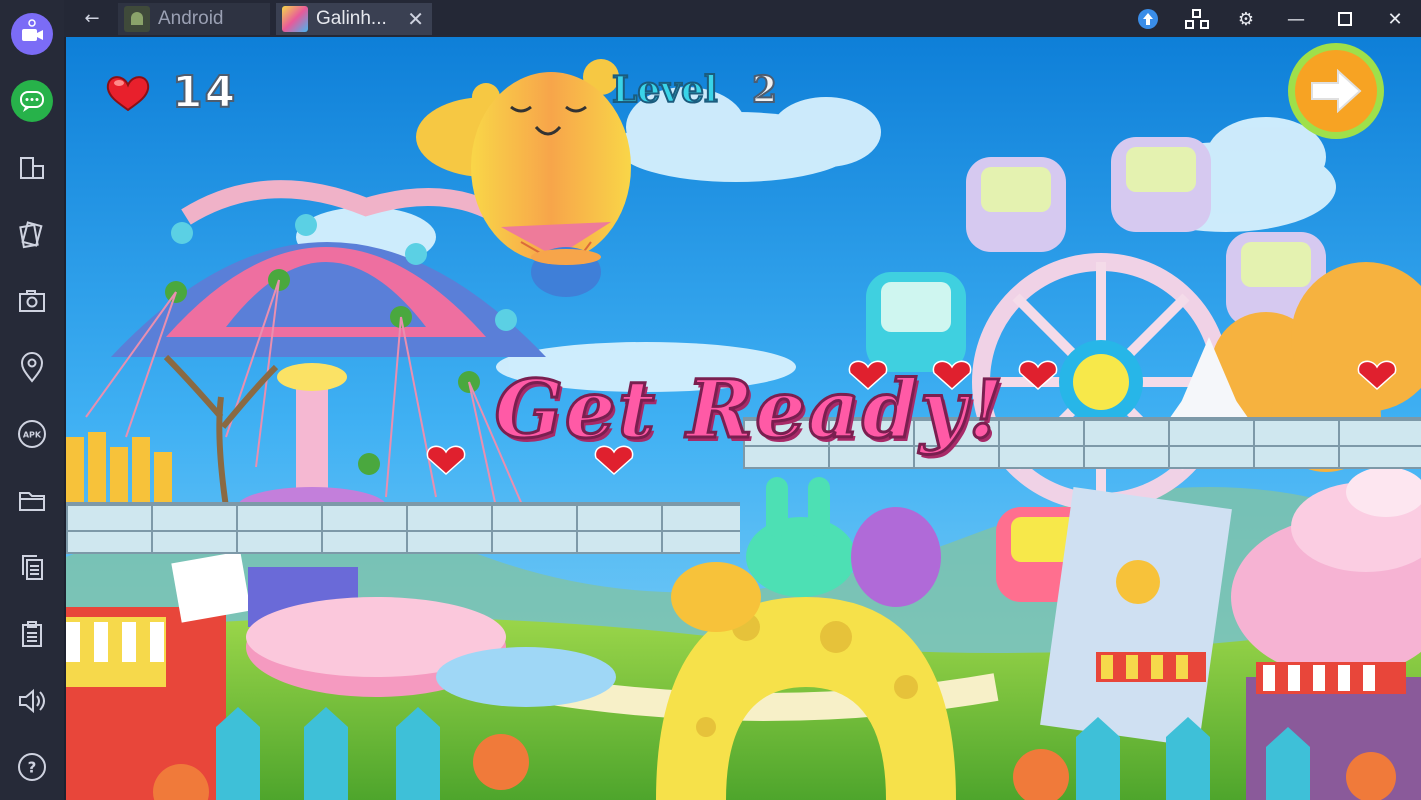 The width and height of the screenshot is (1421, 800). I want to click on tab-close-icon: ✕, so click(415, 19).